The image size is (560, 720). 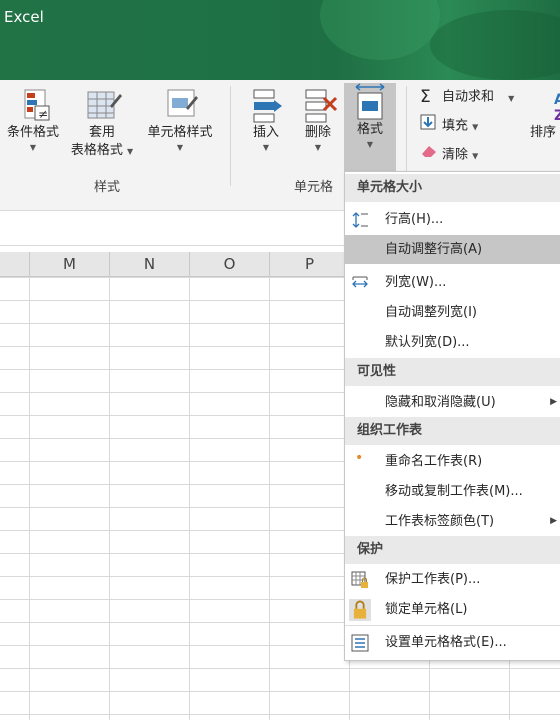 What do you see at coordinates (317, 132) in the screenshot?
I see `delete-label: 删除` at bounding box center [317, 132].